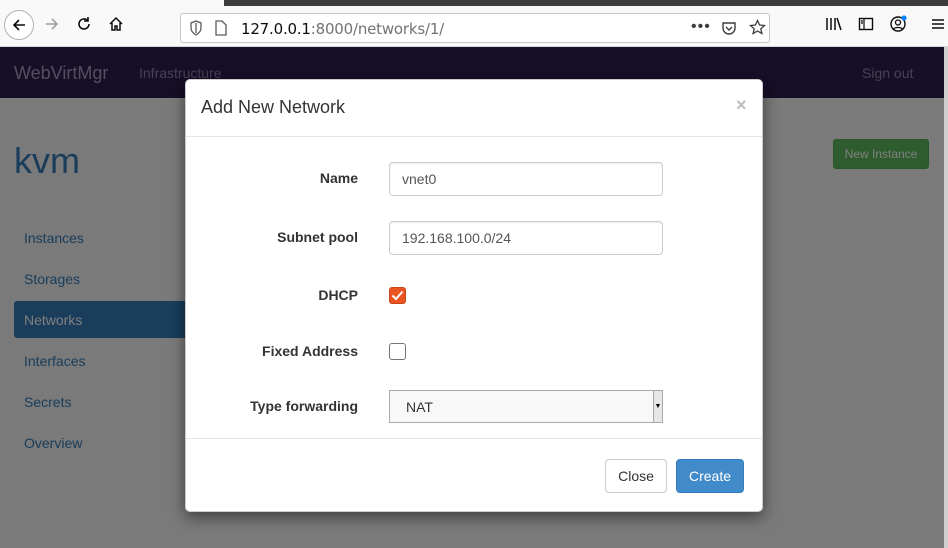 This screenshot has height=548, width=948. I want to click on url-host: 127.0.0.1, so click(276, 29).